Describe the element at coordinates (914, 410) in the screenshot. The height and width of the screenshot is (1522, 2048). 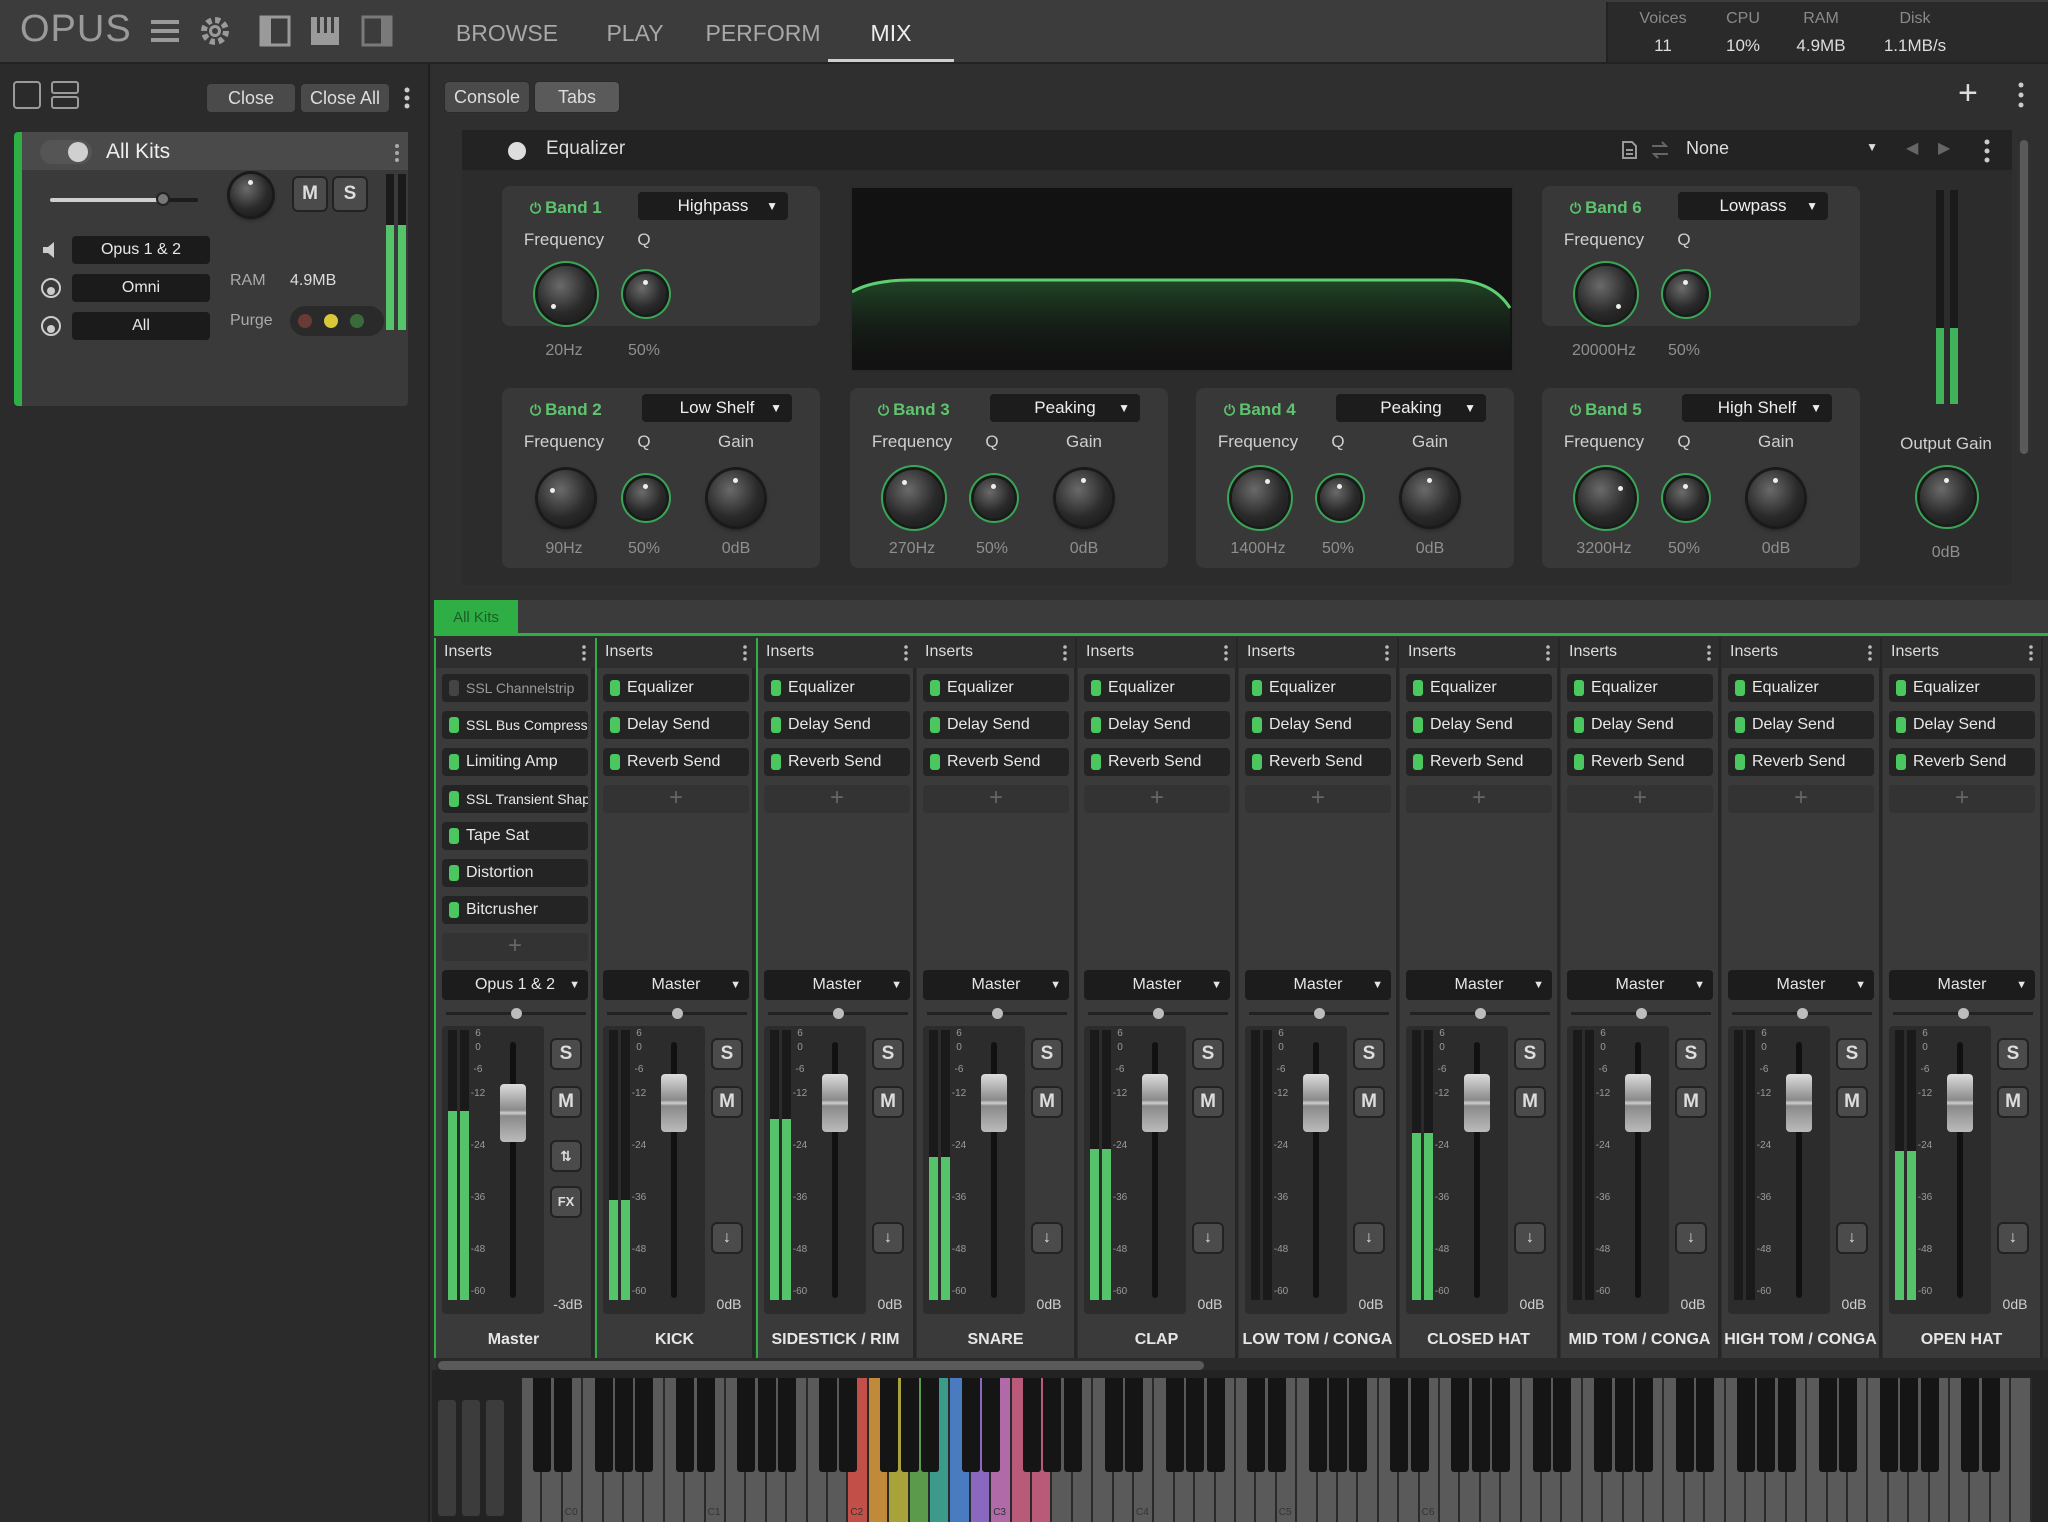
I see `band-3-label: ⏻ Band 3` at that location.